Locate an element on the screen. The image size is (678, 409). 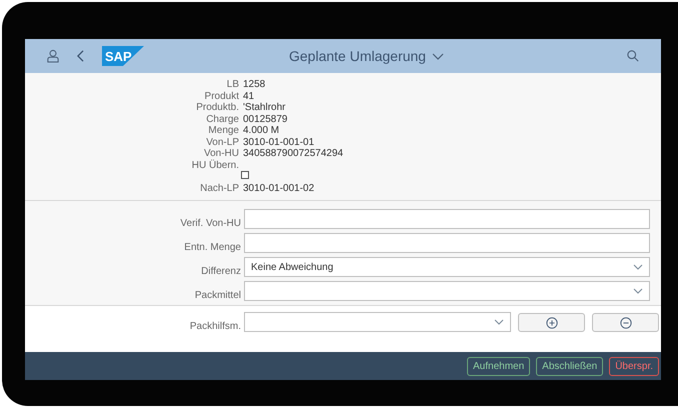
field-value: 41 is located at coordinates (248, 96).